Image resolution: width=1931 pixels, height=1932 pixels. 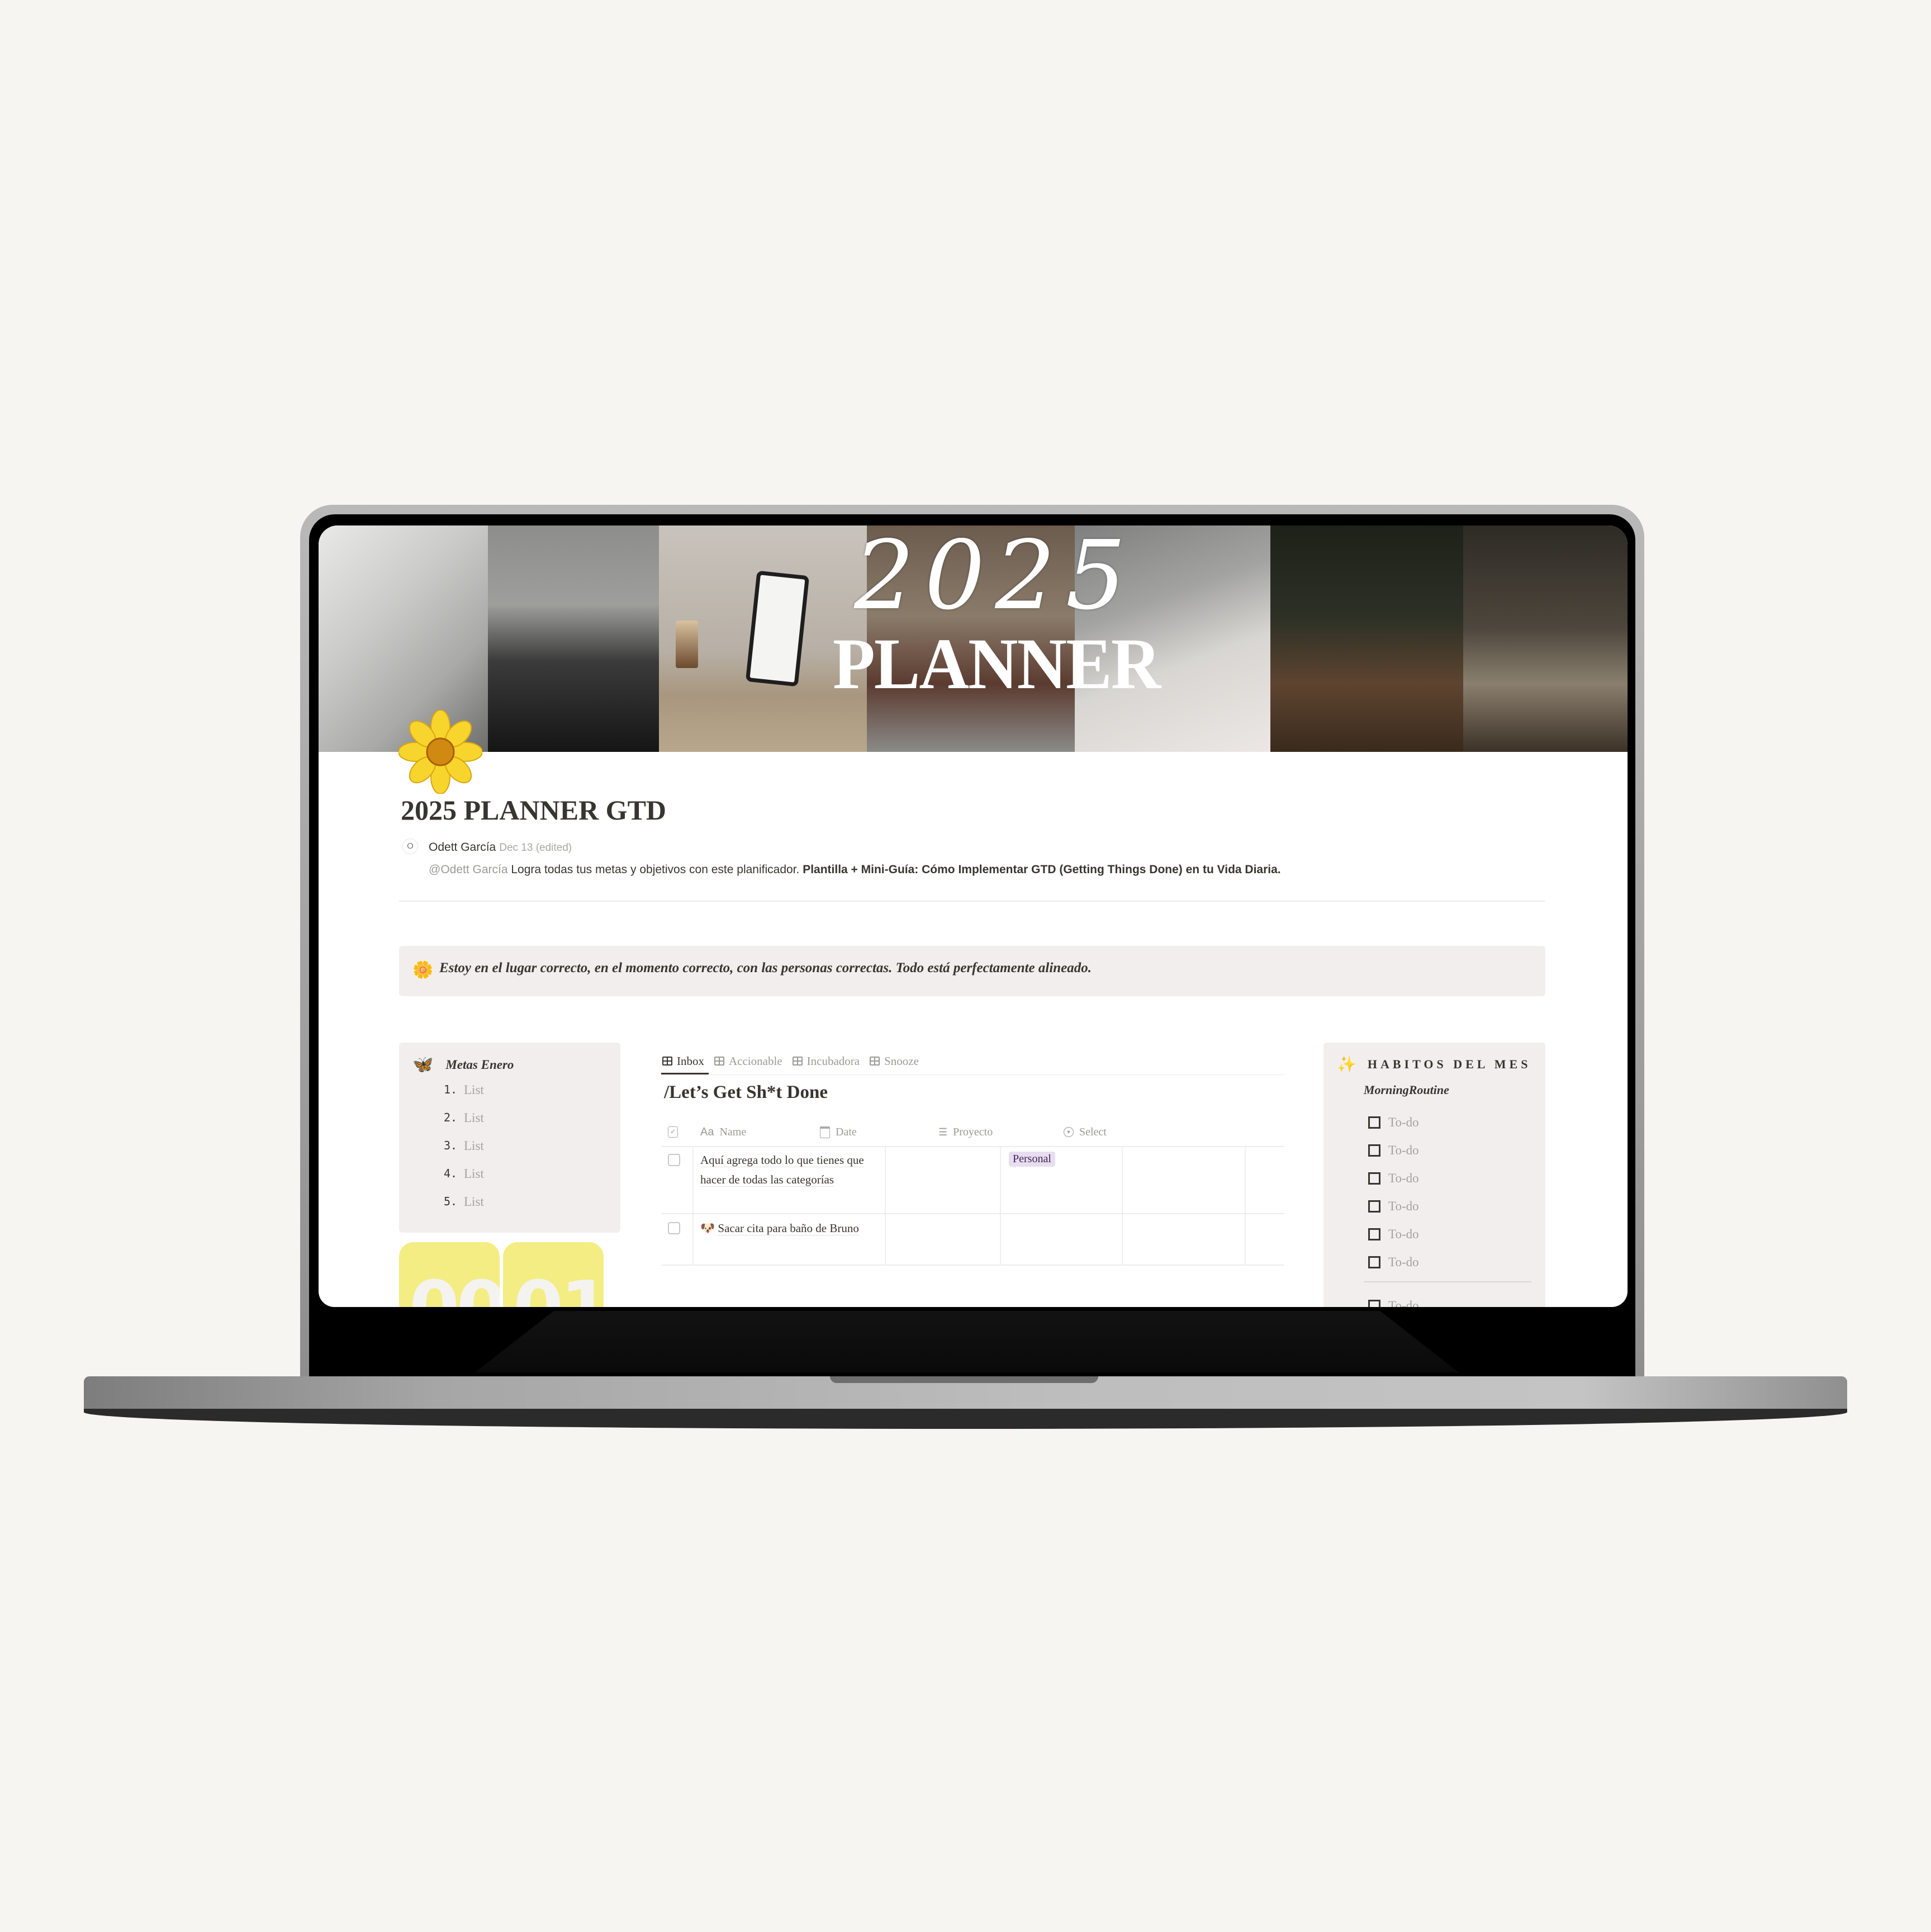 What do you see at coordinates (875, 1132) in the screenshot?
I see `column-header-date: Date` at bounding box center [875, 1132].